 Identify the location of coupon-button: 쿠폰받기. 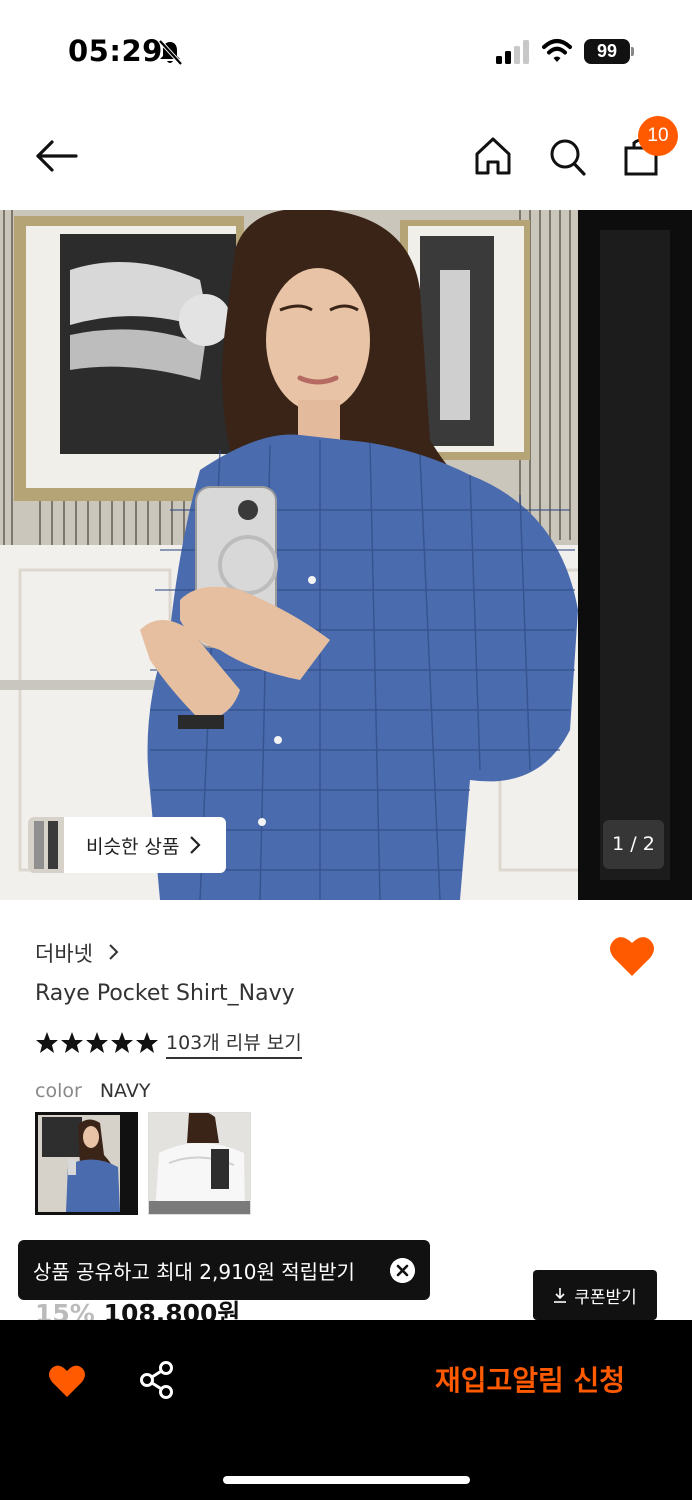
(595, 1295).